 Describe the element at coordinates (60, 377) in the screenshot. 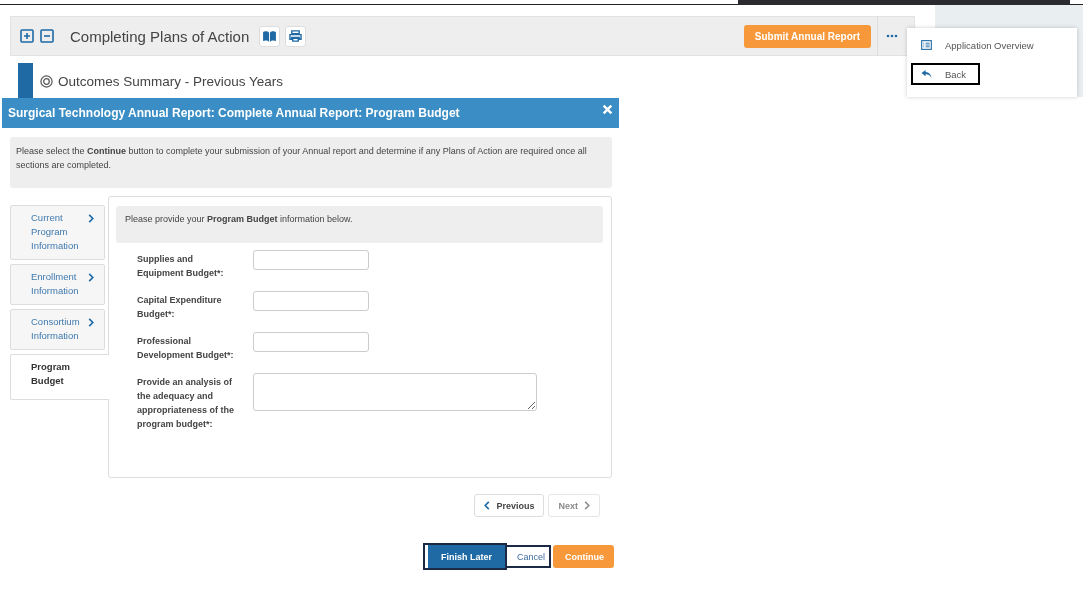

I see `step-tab: Program Budget` at that location.